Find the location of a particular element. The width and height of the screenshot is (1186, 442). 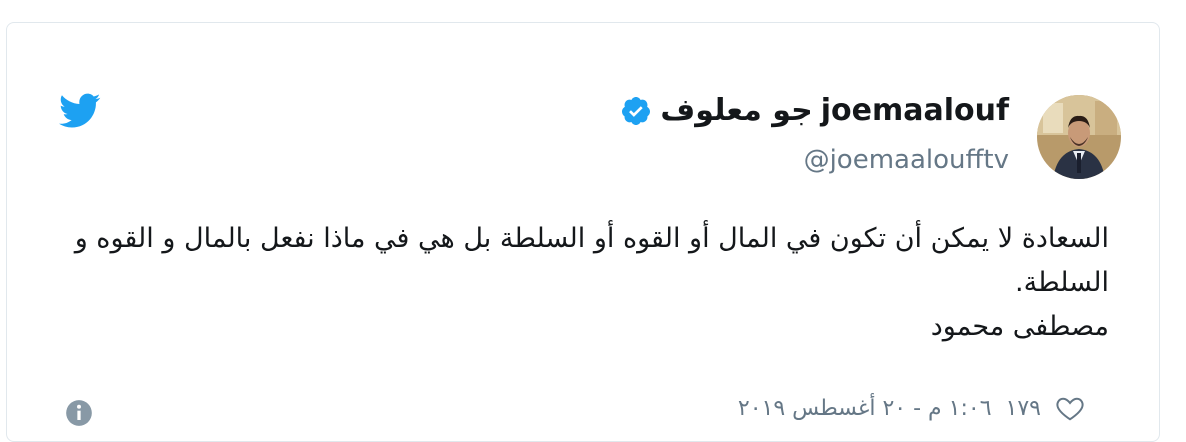

display-name: جو معلوف is located at coordinates (736, 110).